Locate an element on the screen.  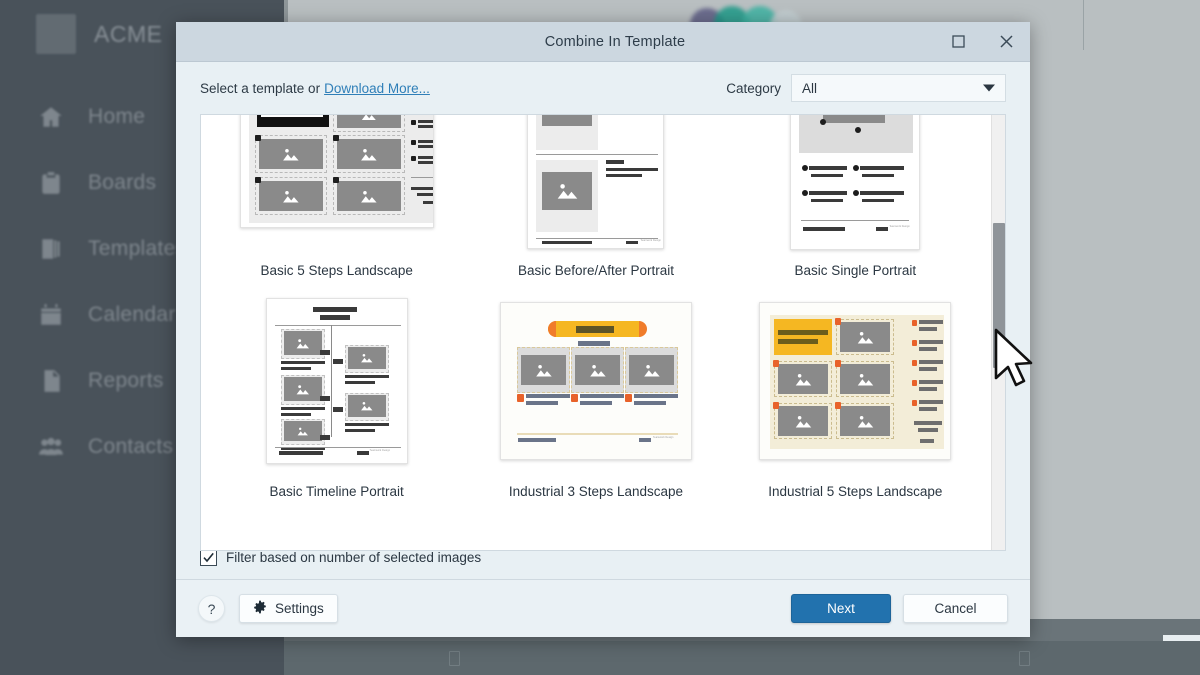
template-item: Industrial 5 Steps Landscape is located at coordinates (855, 392).